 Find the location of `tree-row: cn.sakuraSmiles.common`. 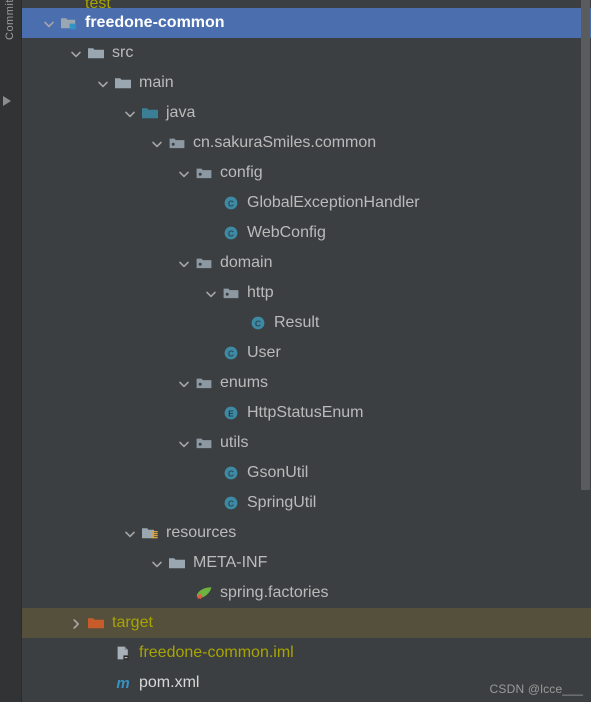

tree-row: cn.sakuraSmiles.common is located at coordinates (306, 143).